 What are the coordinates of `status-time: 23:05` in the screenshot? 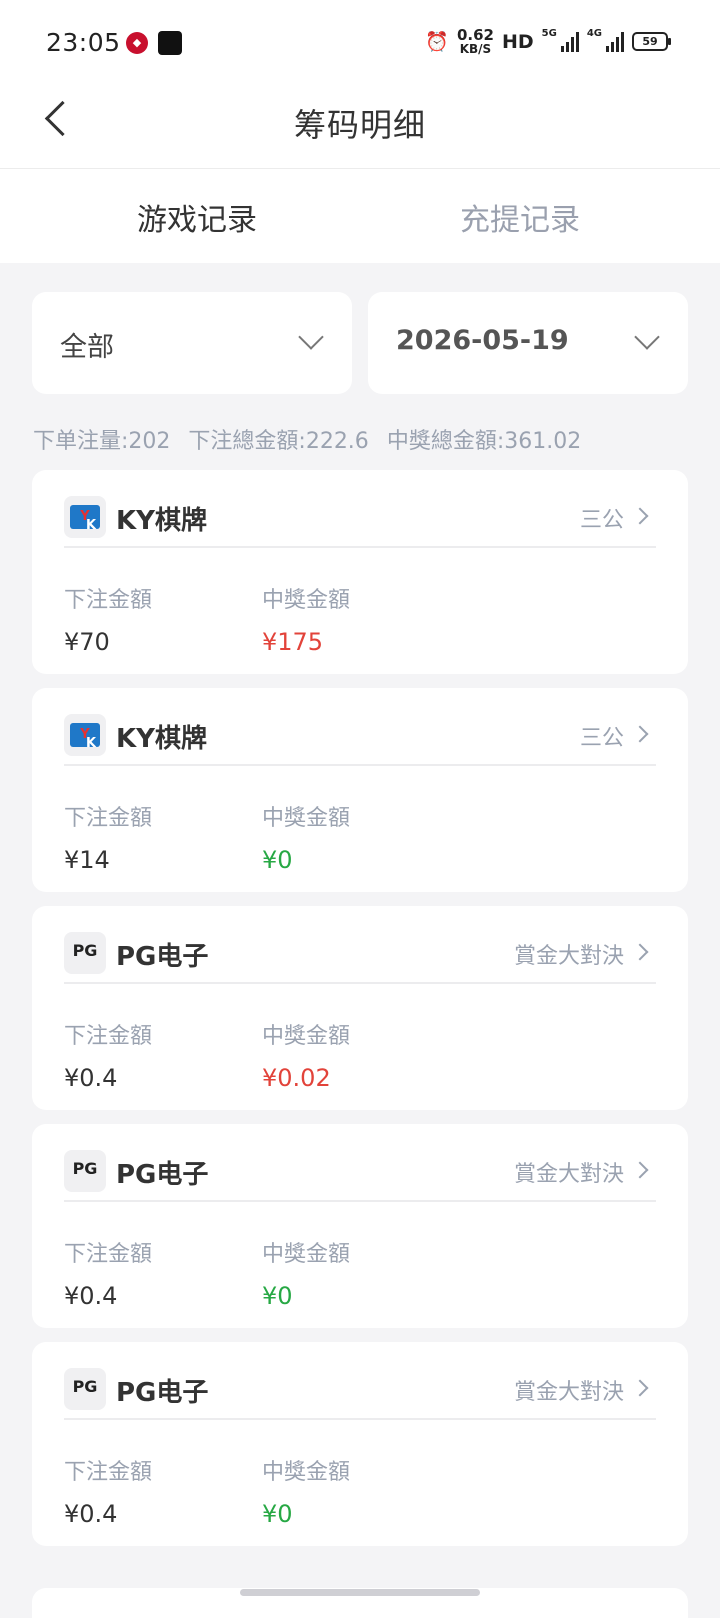 It's located at (83, 42).